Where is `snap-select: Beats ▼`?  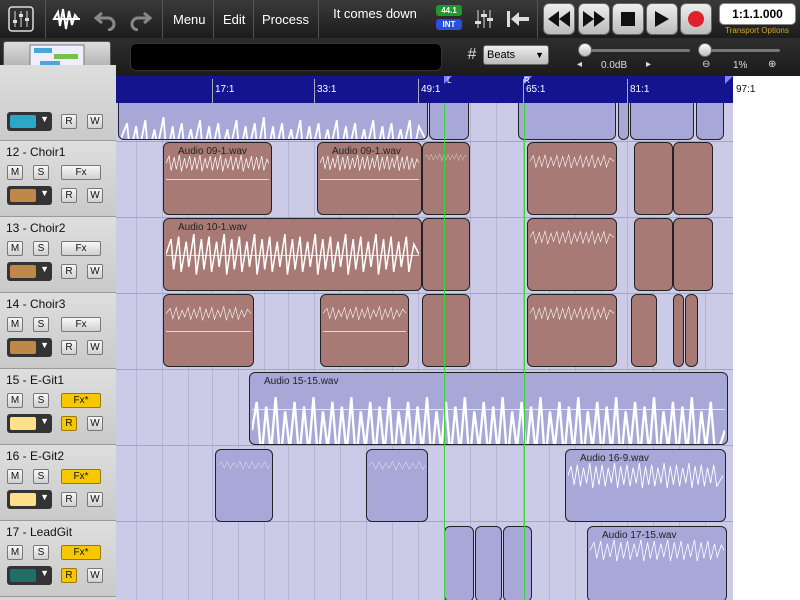 snap-select: Beats ▼ is located at coordinates (516, 55).